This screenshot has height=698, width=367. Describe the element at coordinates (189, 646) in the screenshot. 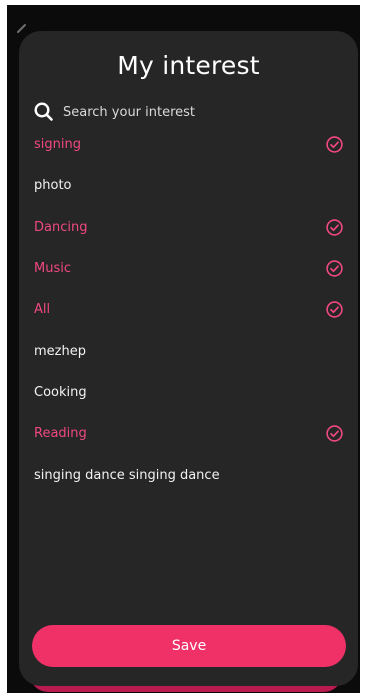

I see `save-button: Save` at that location.